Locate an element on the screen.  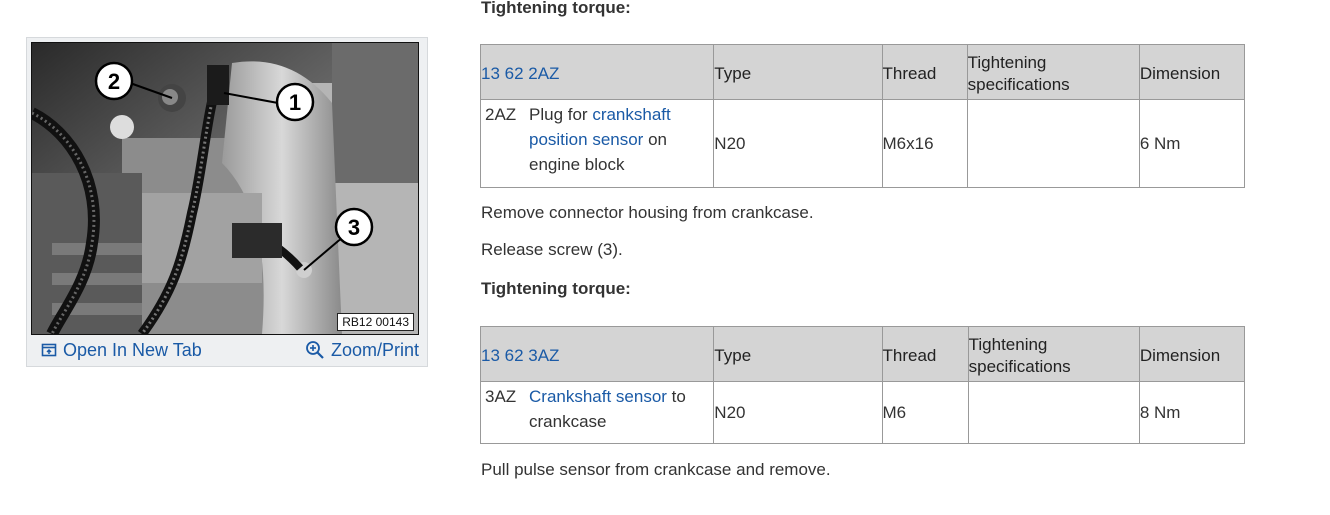
svg-text: 1 is located at coordinates (295, 102).